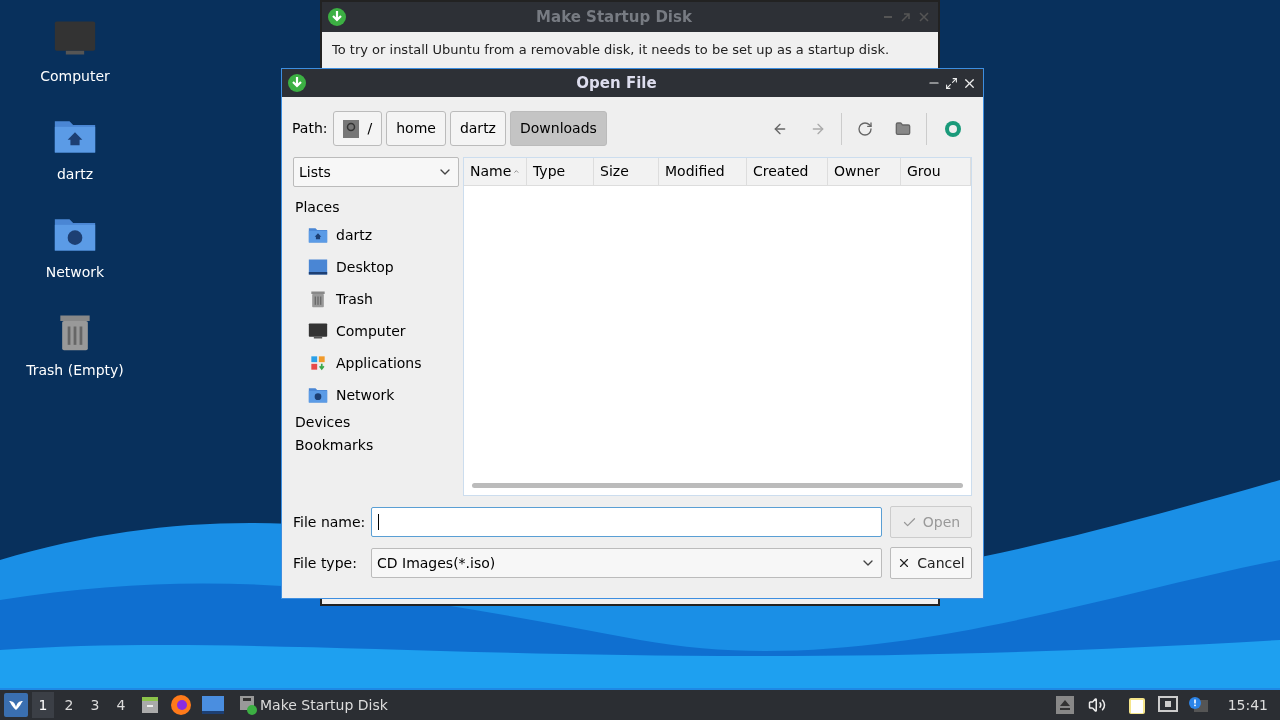 This screenshot has width=1280, height=720. Describe the element at coordinates (903, 128) in the screenshot. I see `new-folder-icon` at that location.